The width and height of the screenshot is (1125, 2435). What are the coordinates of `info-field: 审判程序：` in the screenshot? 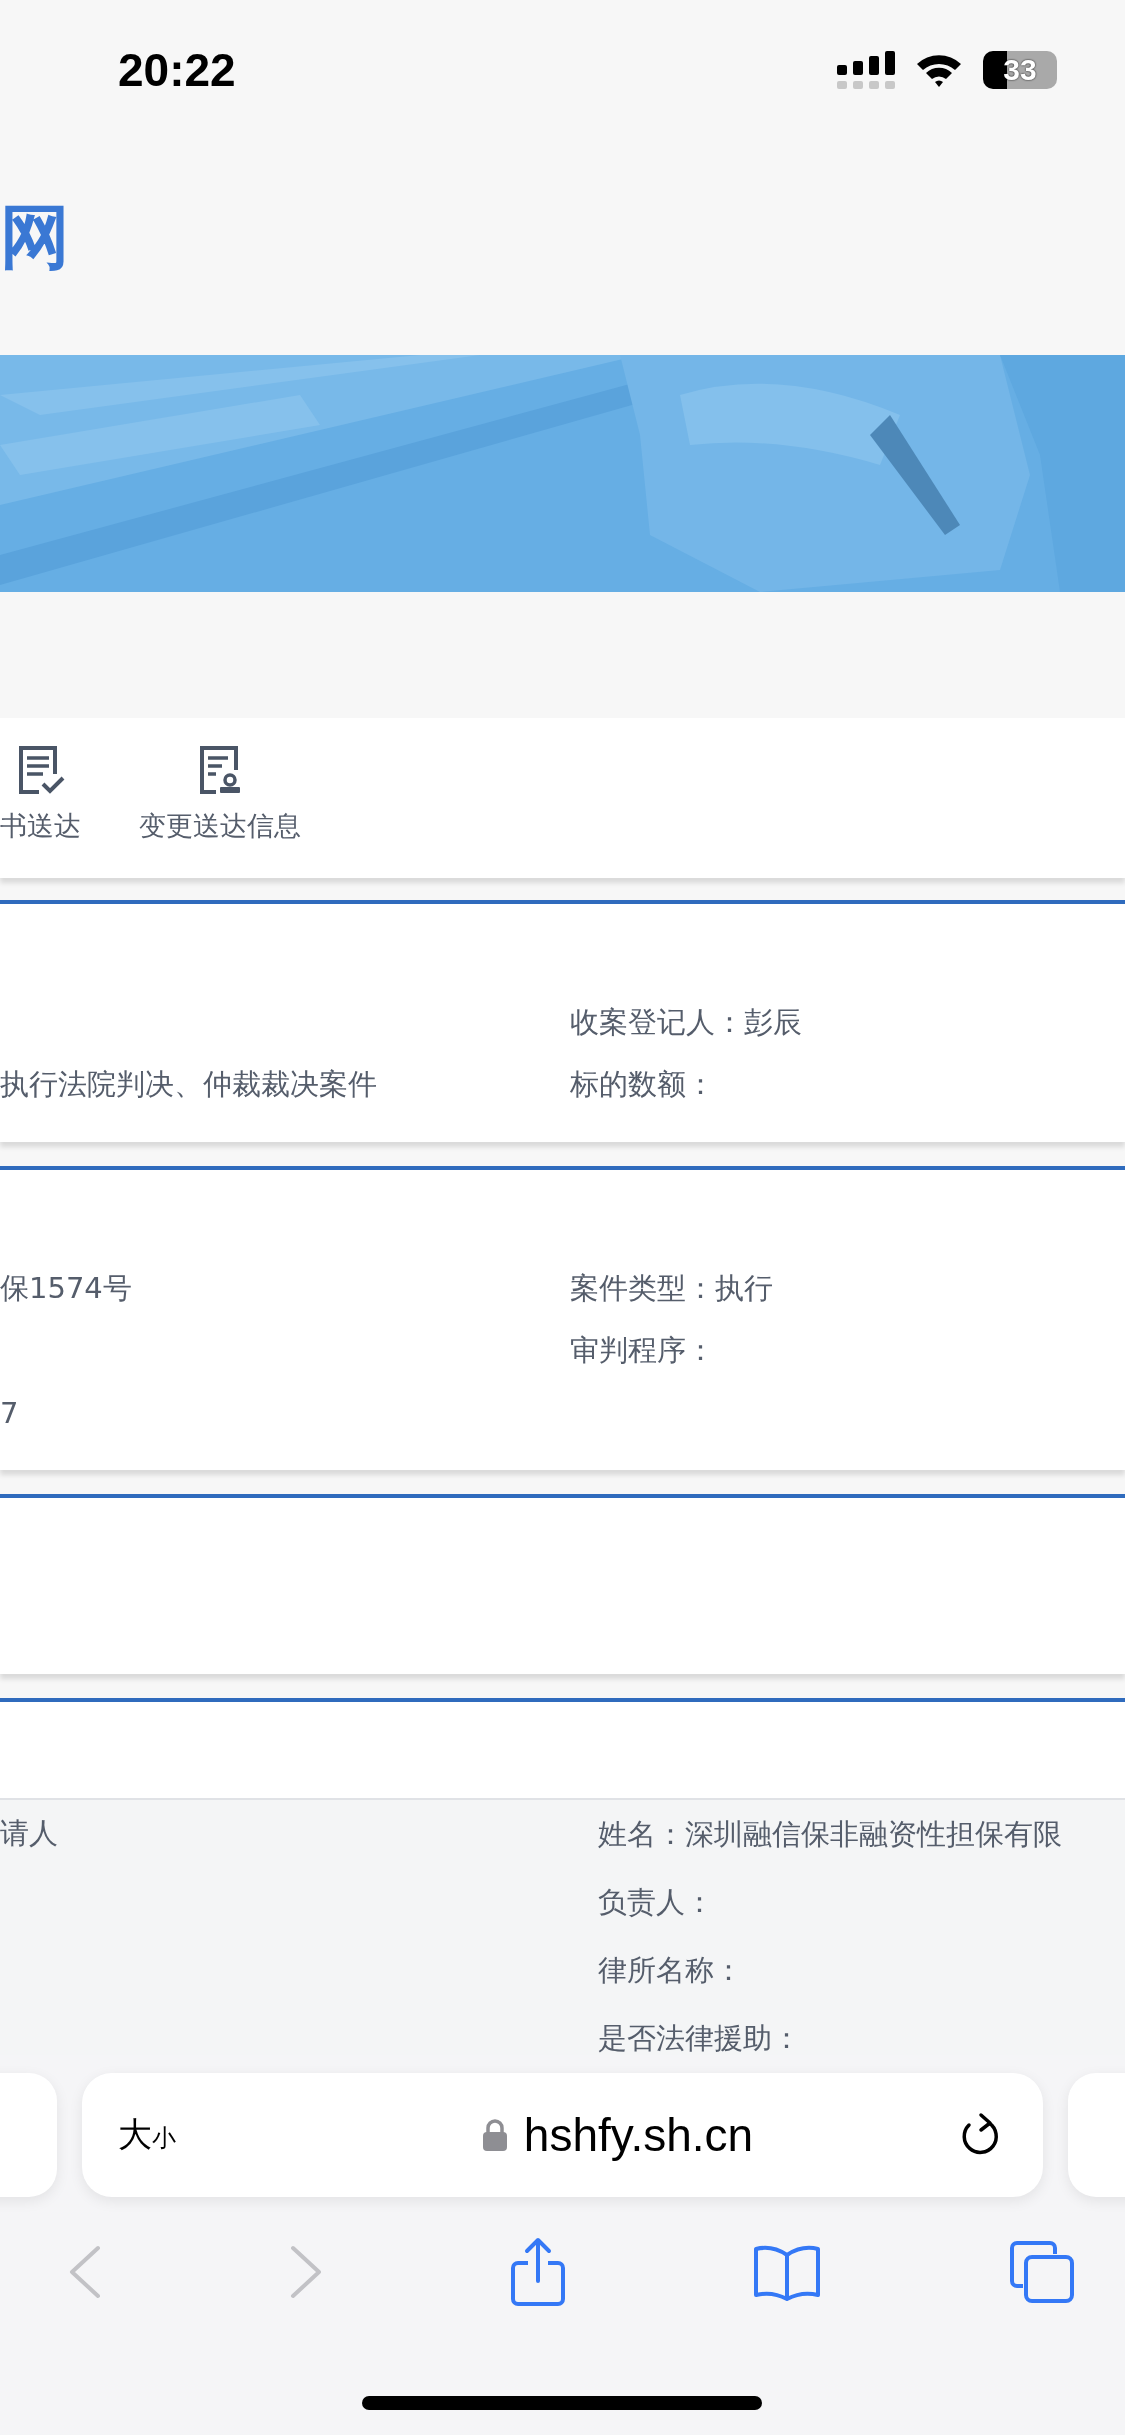 It's located at (642, 1350).